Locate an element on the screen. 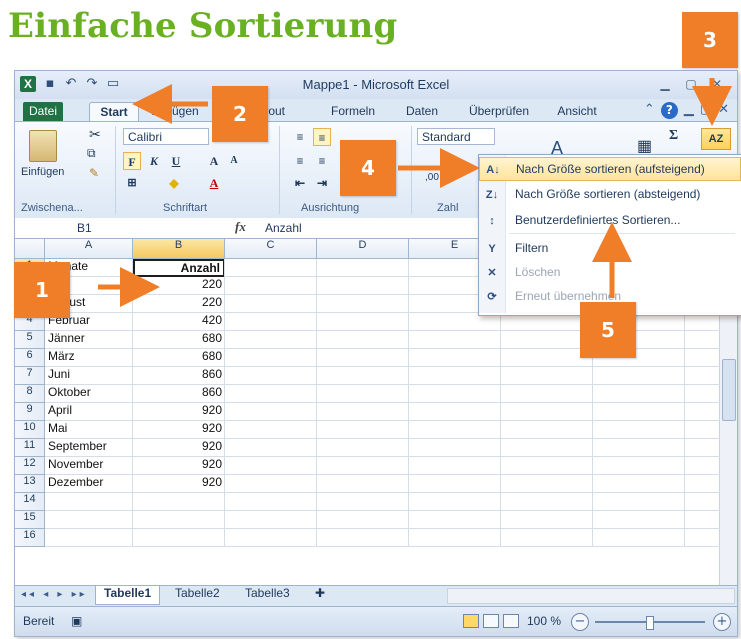  align-top-icon: ≡ is located at coordinates (300, 137).